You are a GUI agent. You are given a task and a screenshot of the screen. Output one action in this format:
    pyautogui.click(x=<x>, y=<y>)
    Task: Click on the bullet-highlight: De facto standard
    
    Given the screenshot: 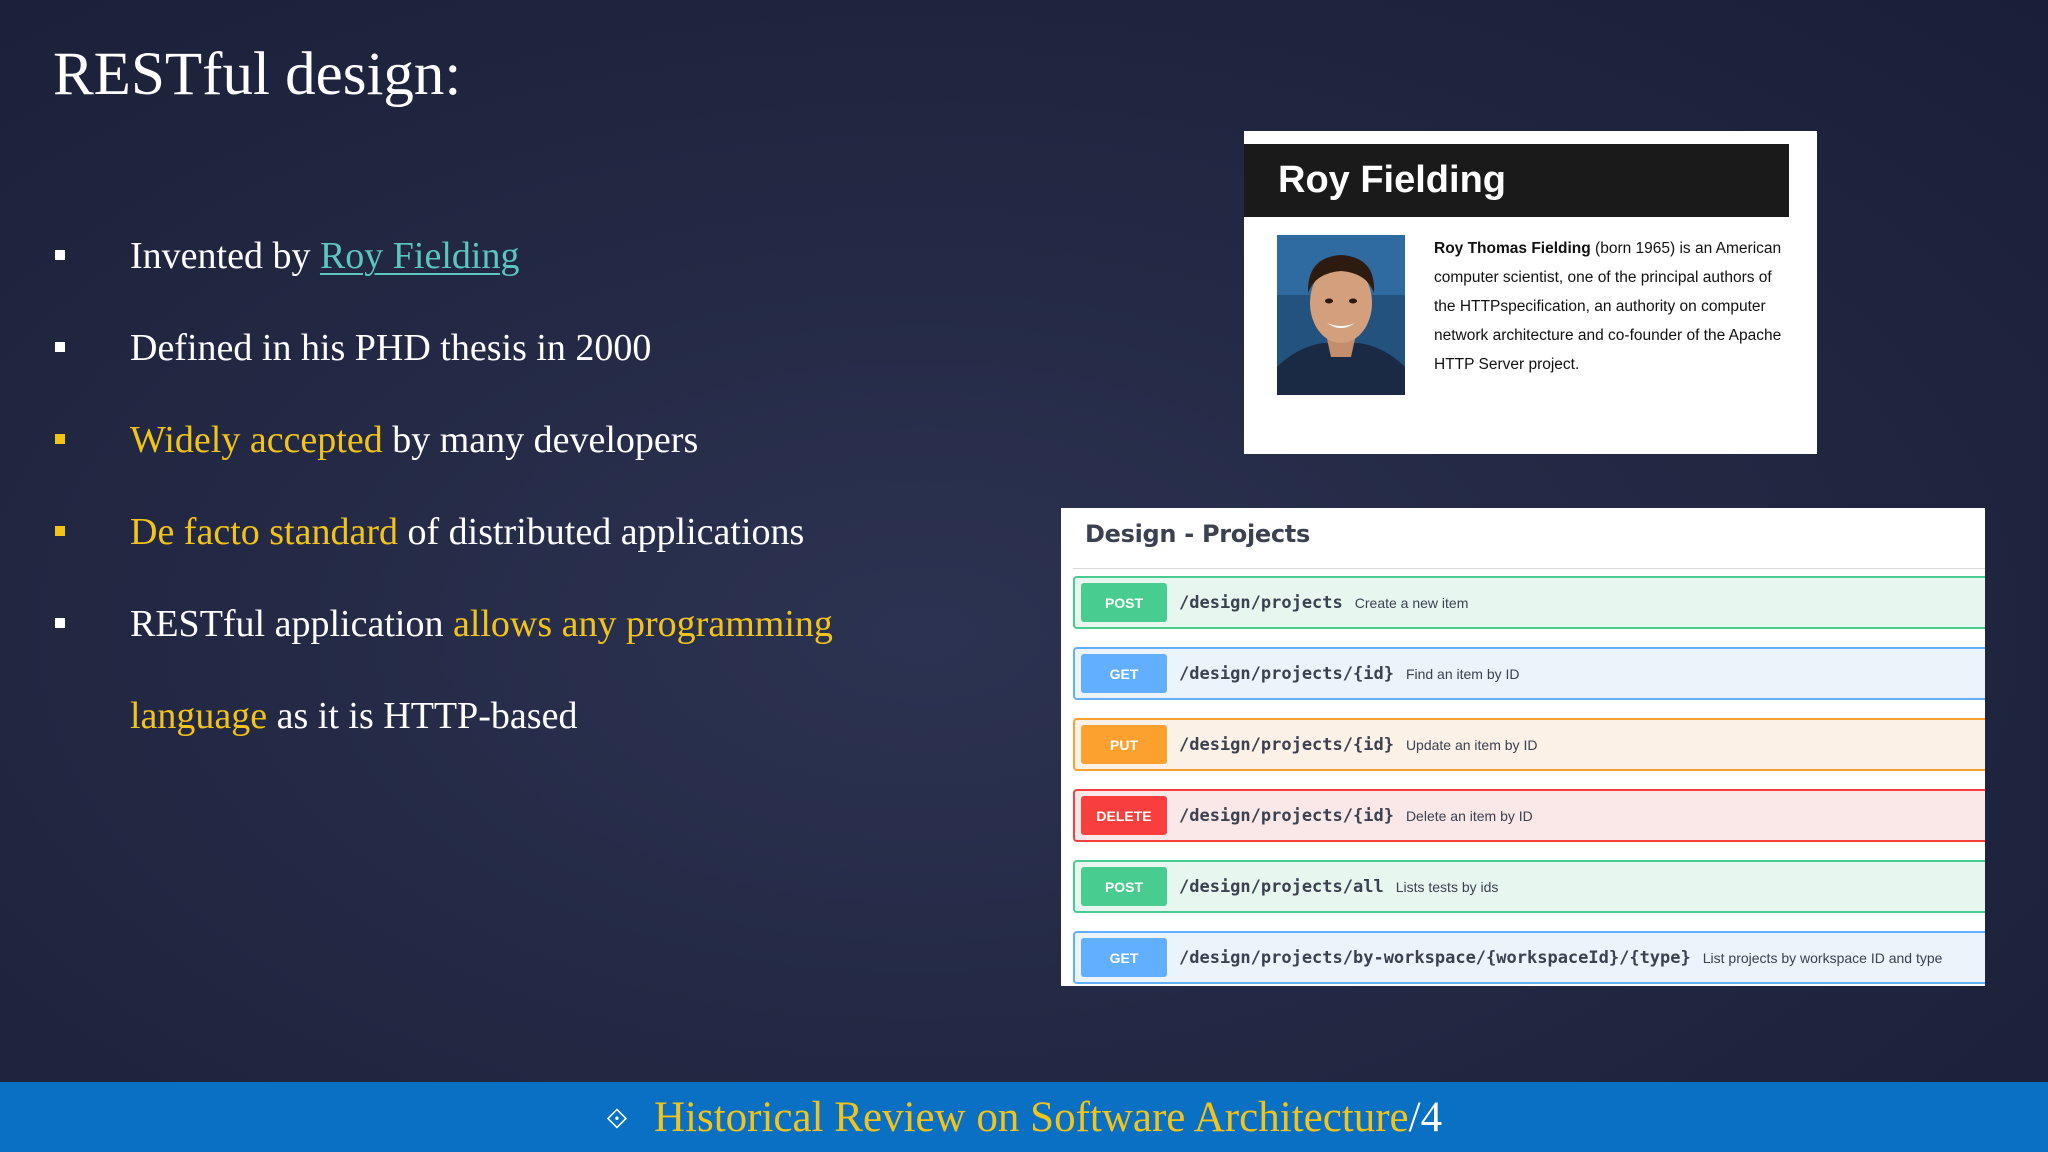 What is the action you would take?
    pyautogui.click(x=264, y=532)
    